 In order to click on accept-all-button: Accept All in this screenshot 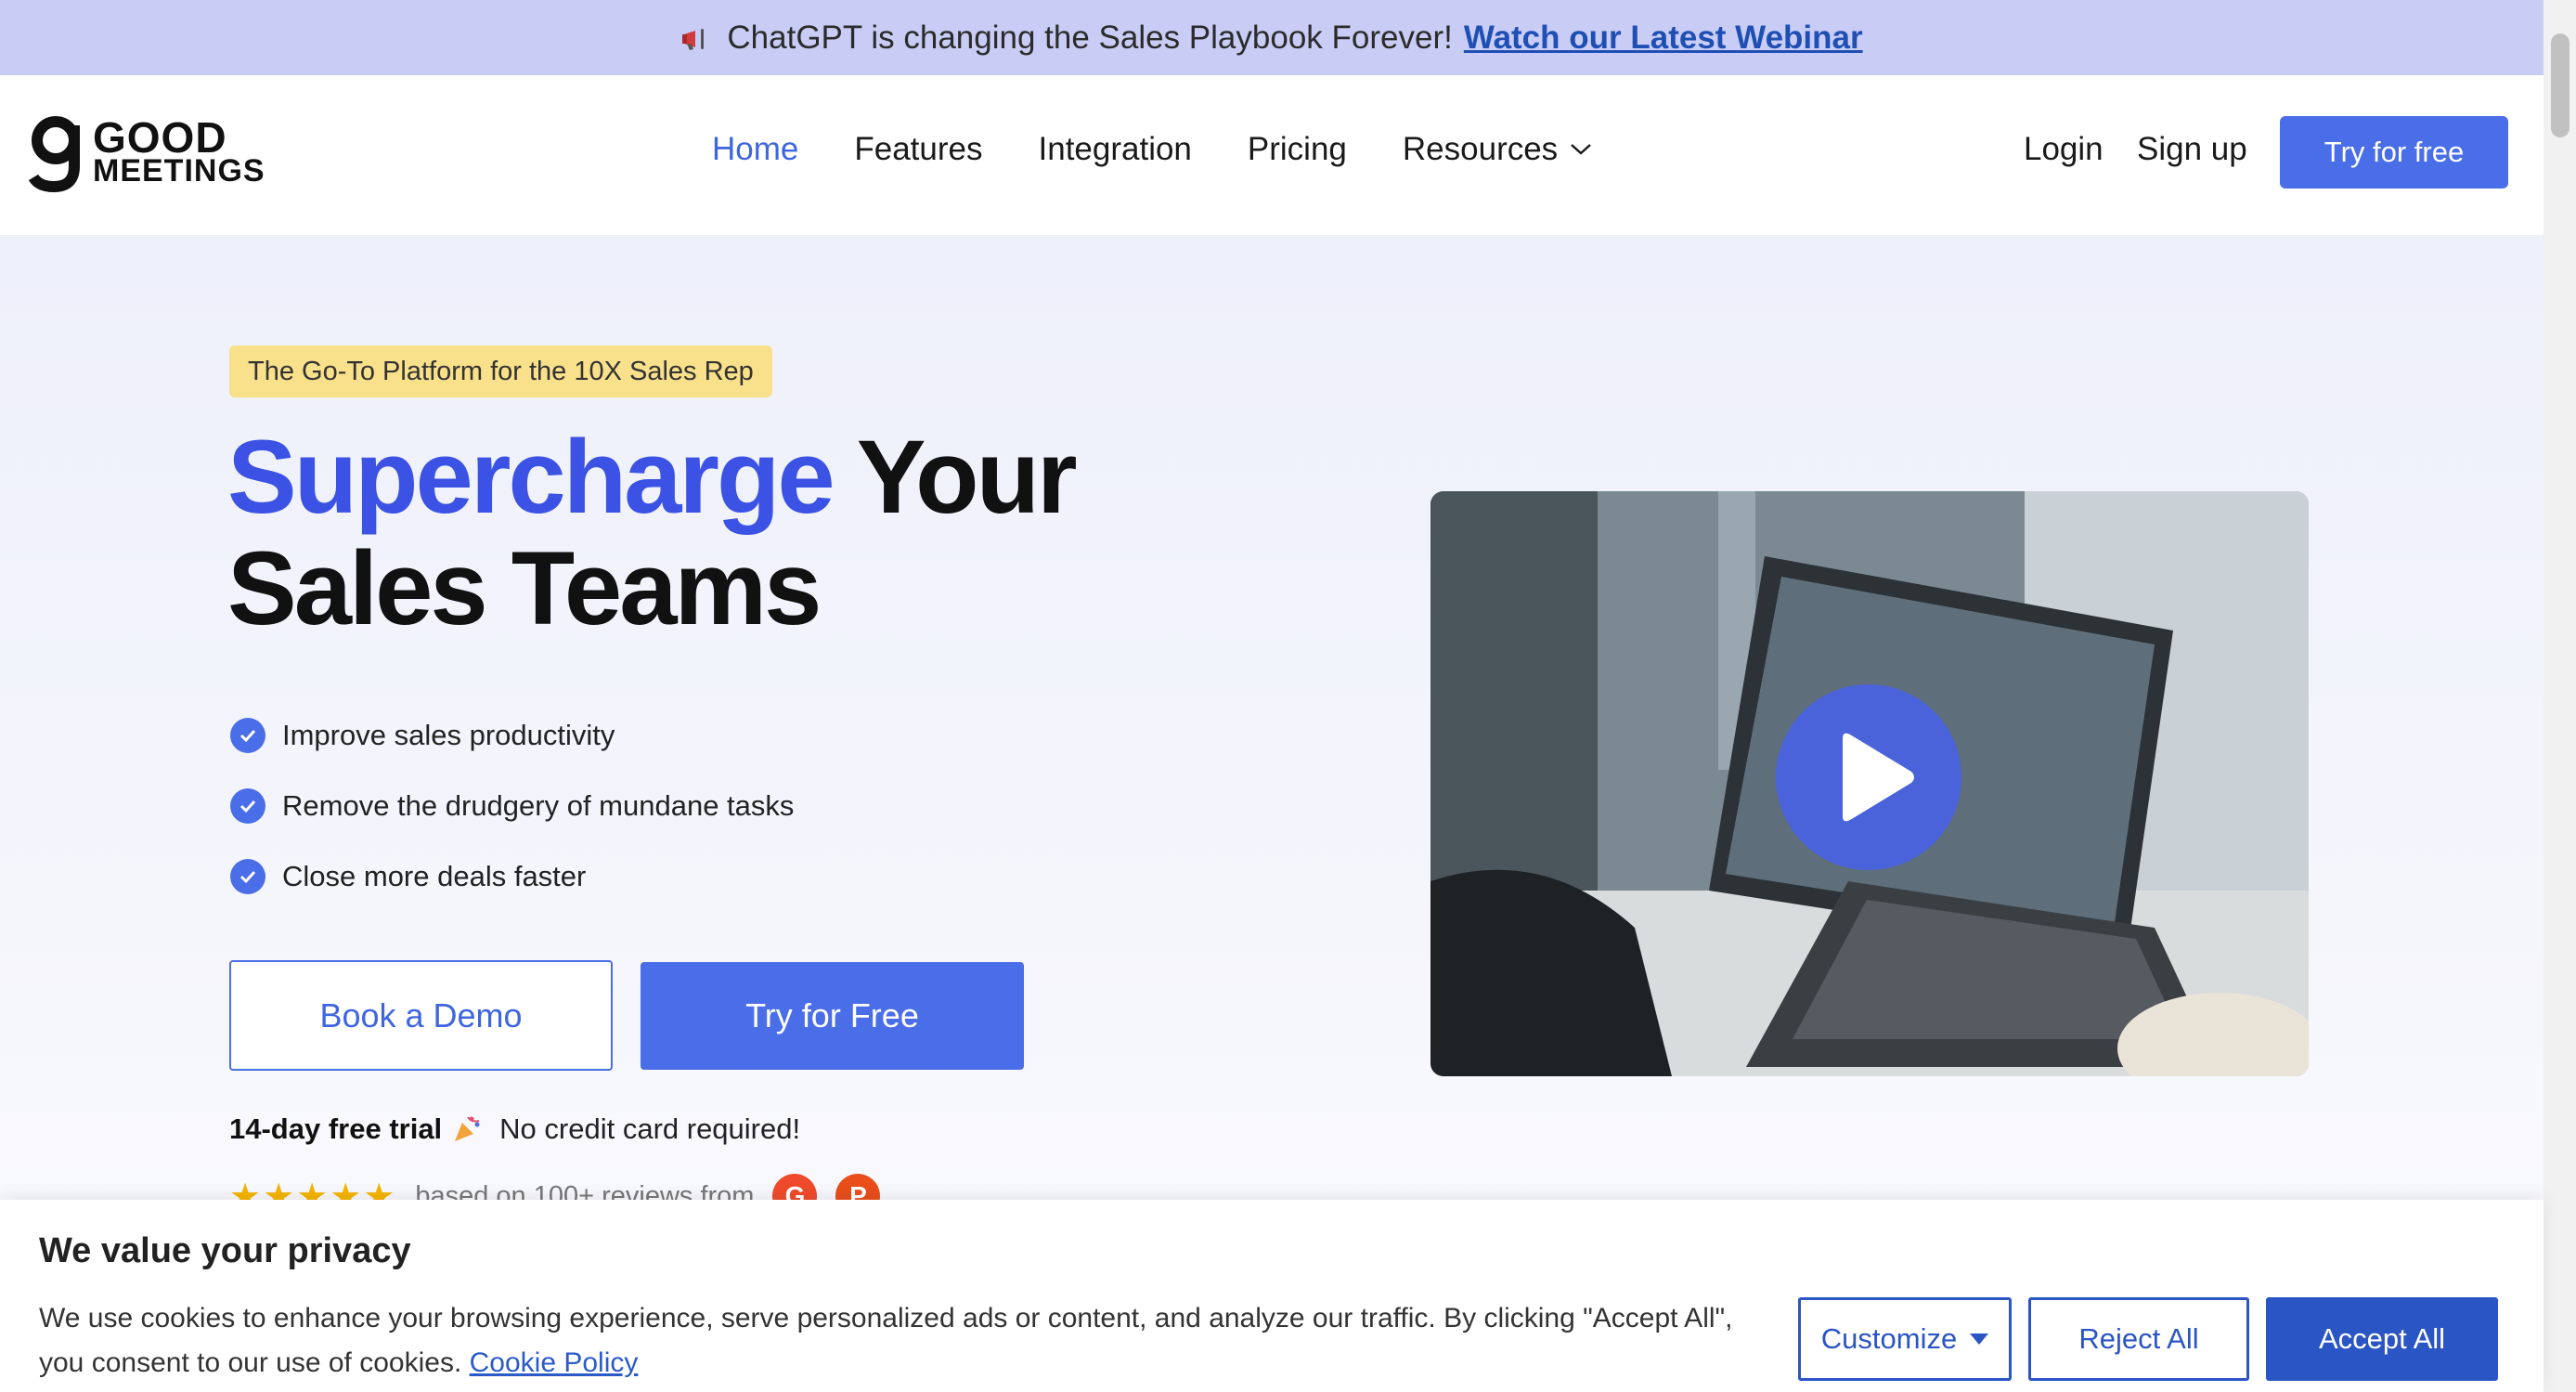, I will do `click(2382, 1339)`.